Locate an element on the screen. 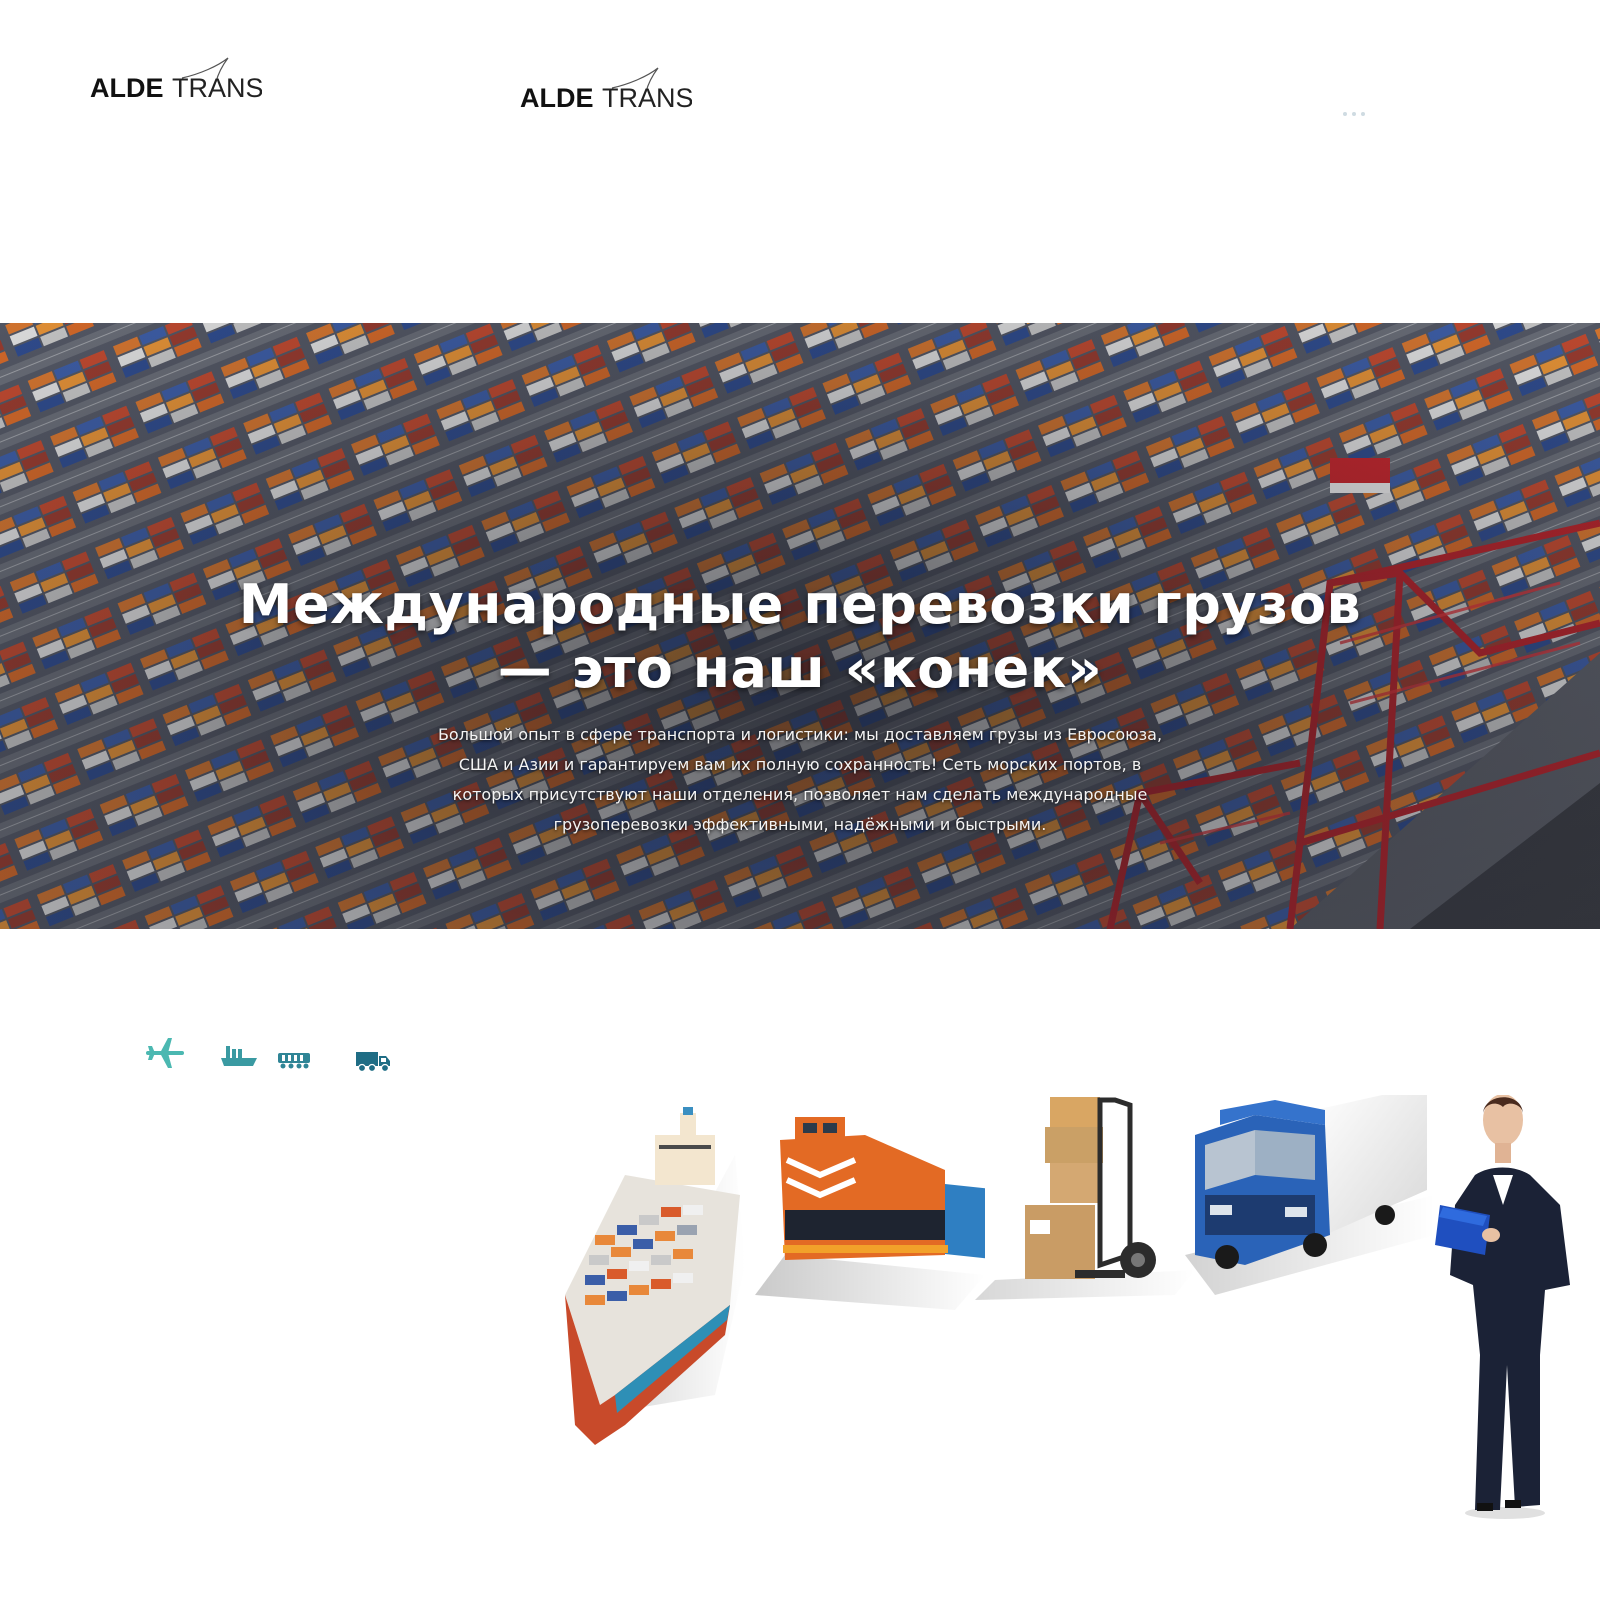 Image resolution: width=1600 pixels, height=1600 pixels. truck-icon is located at coordinates (373, 1063).